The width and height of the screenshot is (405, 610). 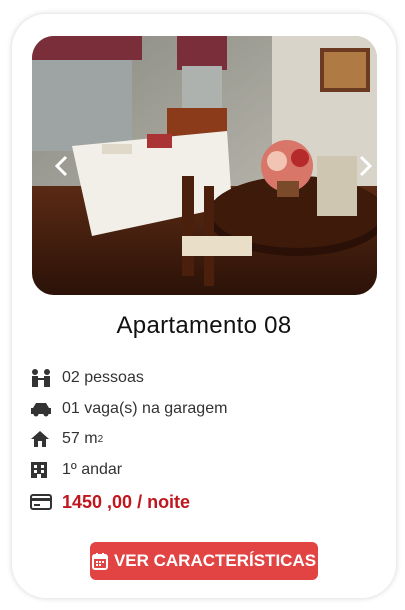 I want to click on credit-card-icon, so click(x=42, y=502).